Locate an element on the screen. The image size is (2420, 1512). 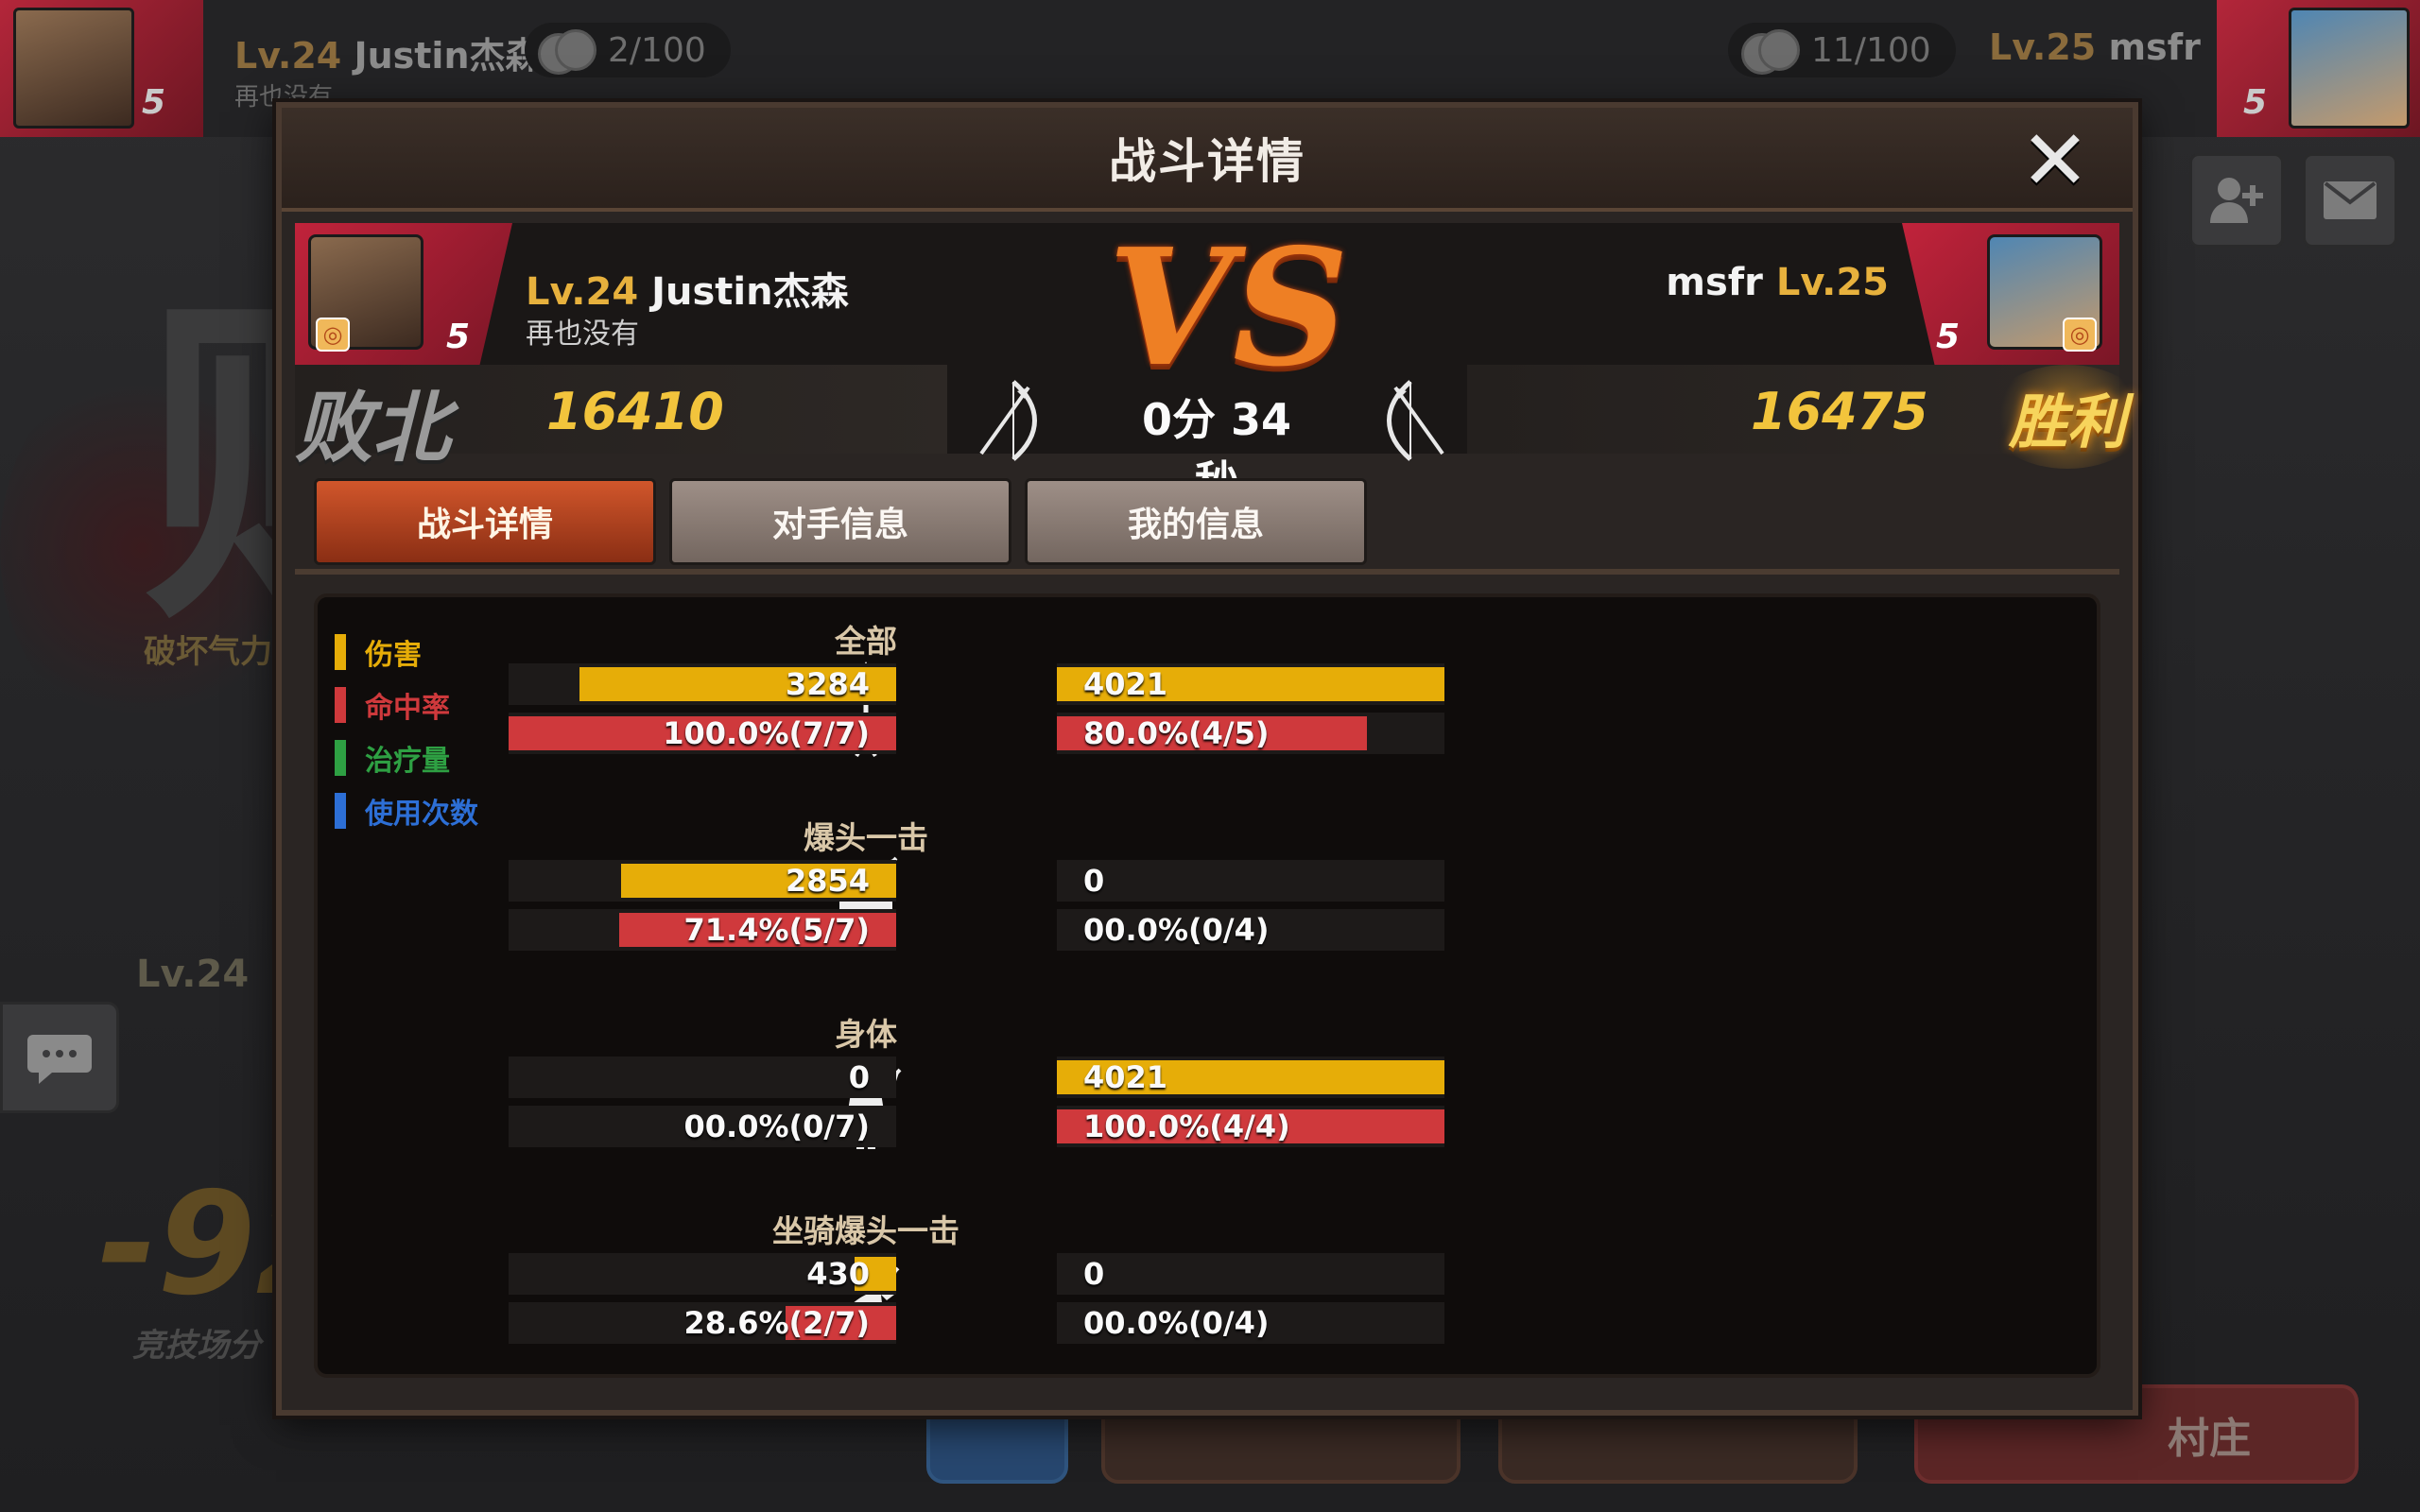
left-coin-counter: 2/100 is located at coordinates (628, 50).